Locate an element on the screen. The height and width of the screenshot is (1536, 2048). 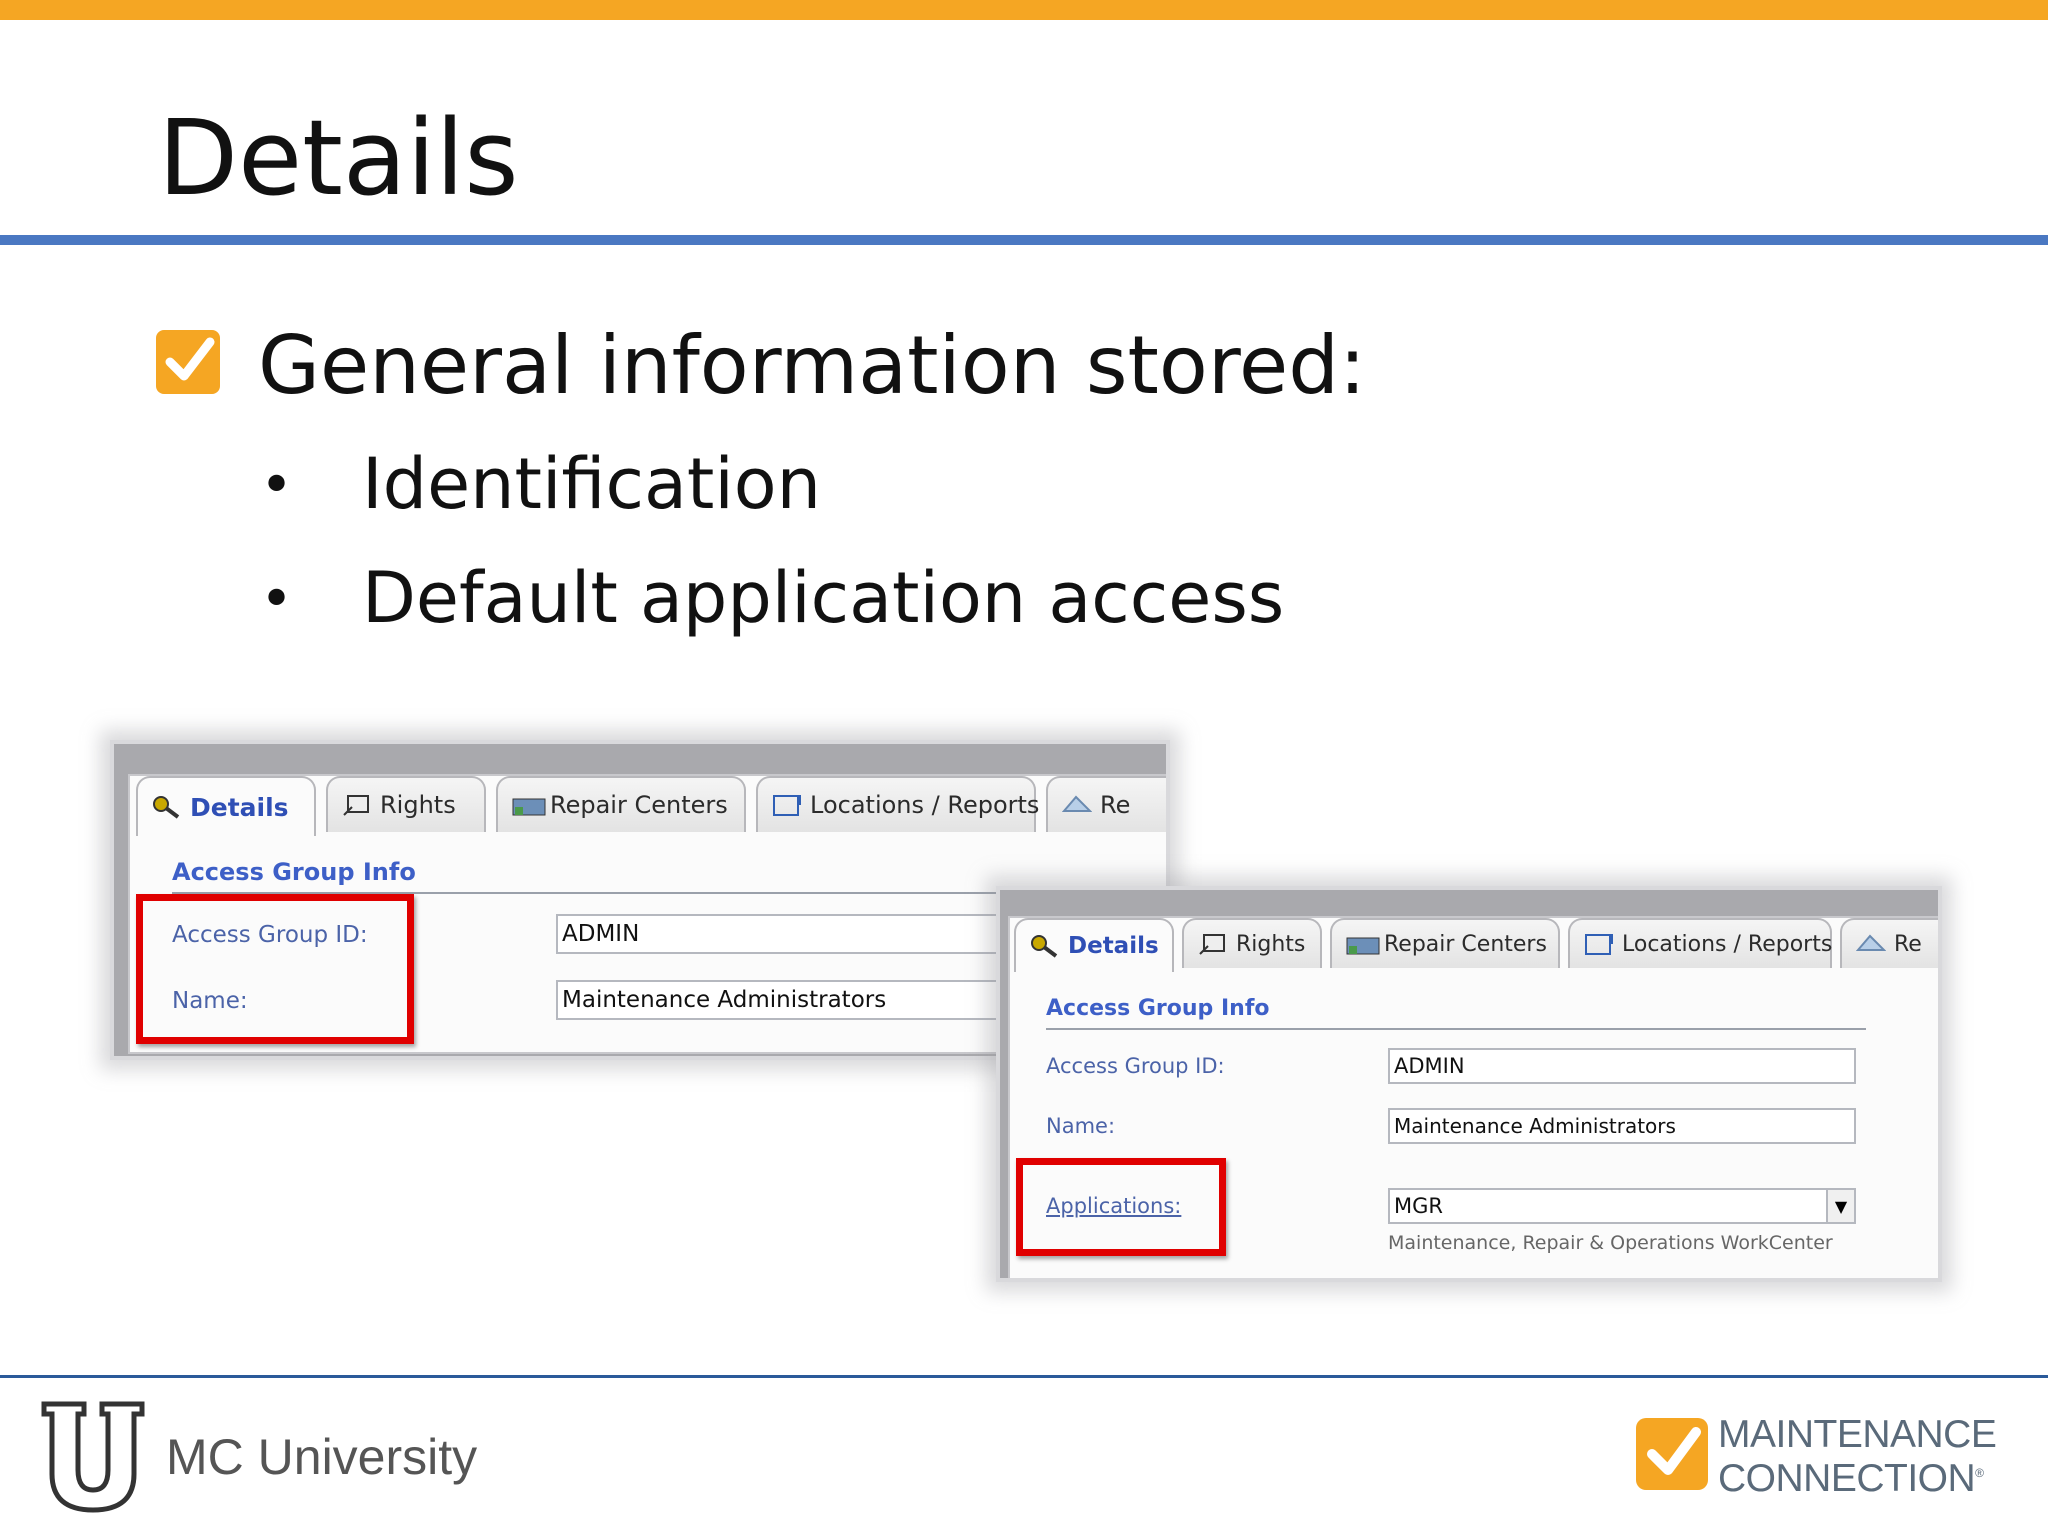
mc-university-logo is located at coordinates (93, 1459).